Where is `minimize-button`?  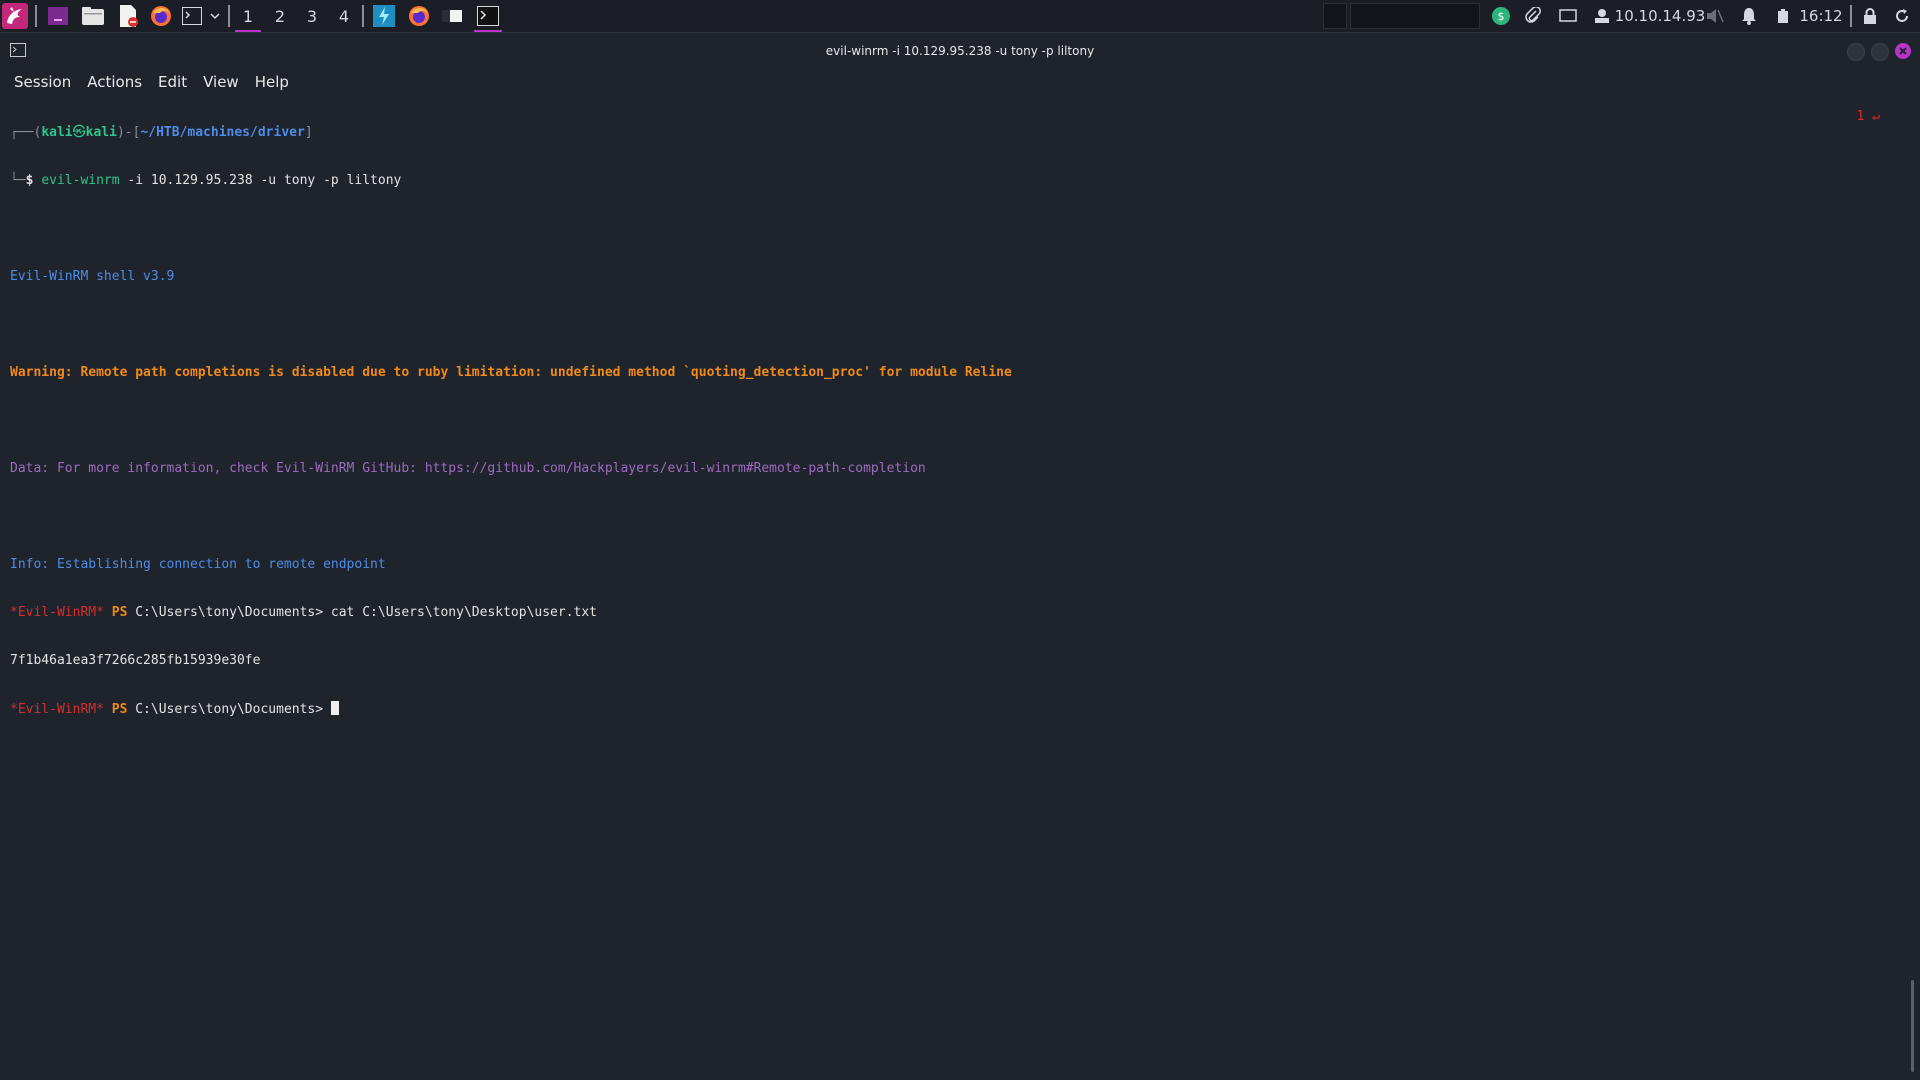
minimize-button is located at coordinates (1856, 52).